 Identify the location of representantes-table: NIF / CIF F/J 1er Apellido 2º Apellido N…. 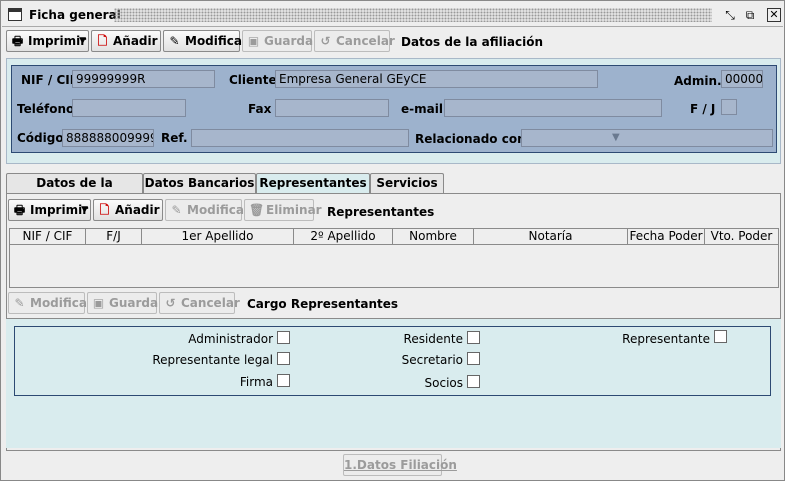
(394, 258).